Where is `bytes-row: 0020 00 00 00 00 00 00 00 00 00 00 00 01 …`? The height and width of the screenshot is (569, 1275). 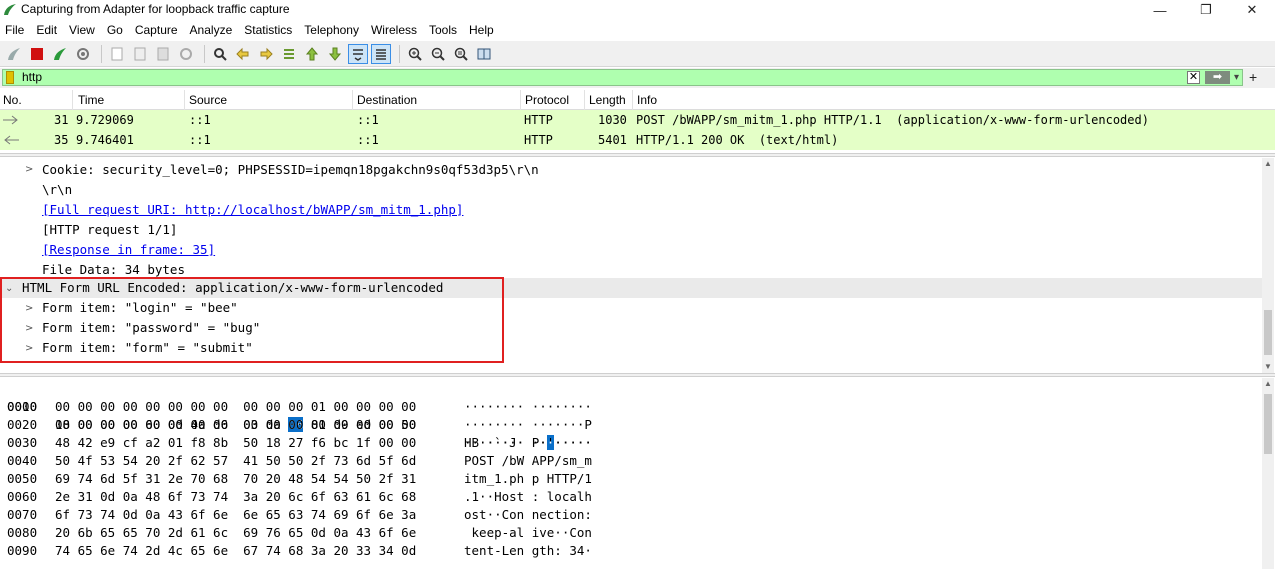 bytes-row: 0020 00 00 00 00 00 00 00 00 00 00 00 01 … is located at coordinates (631, 425).